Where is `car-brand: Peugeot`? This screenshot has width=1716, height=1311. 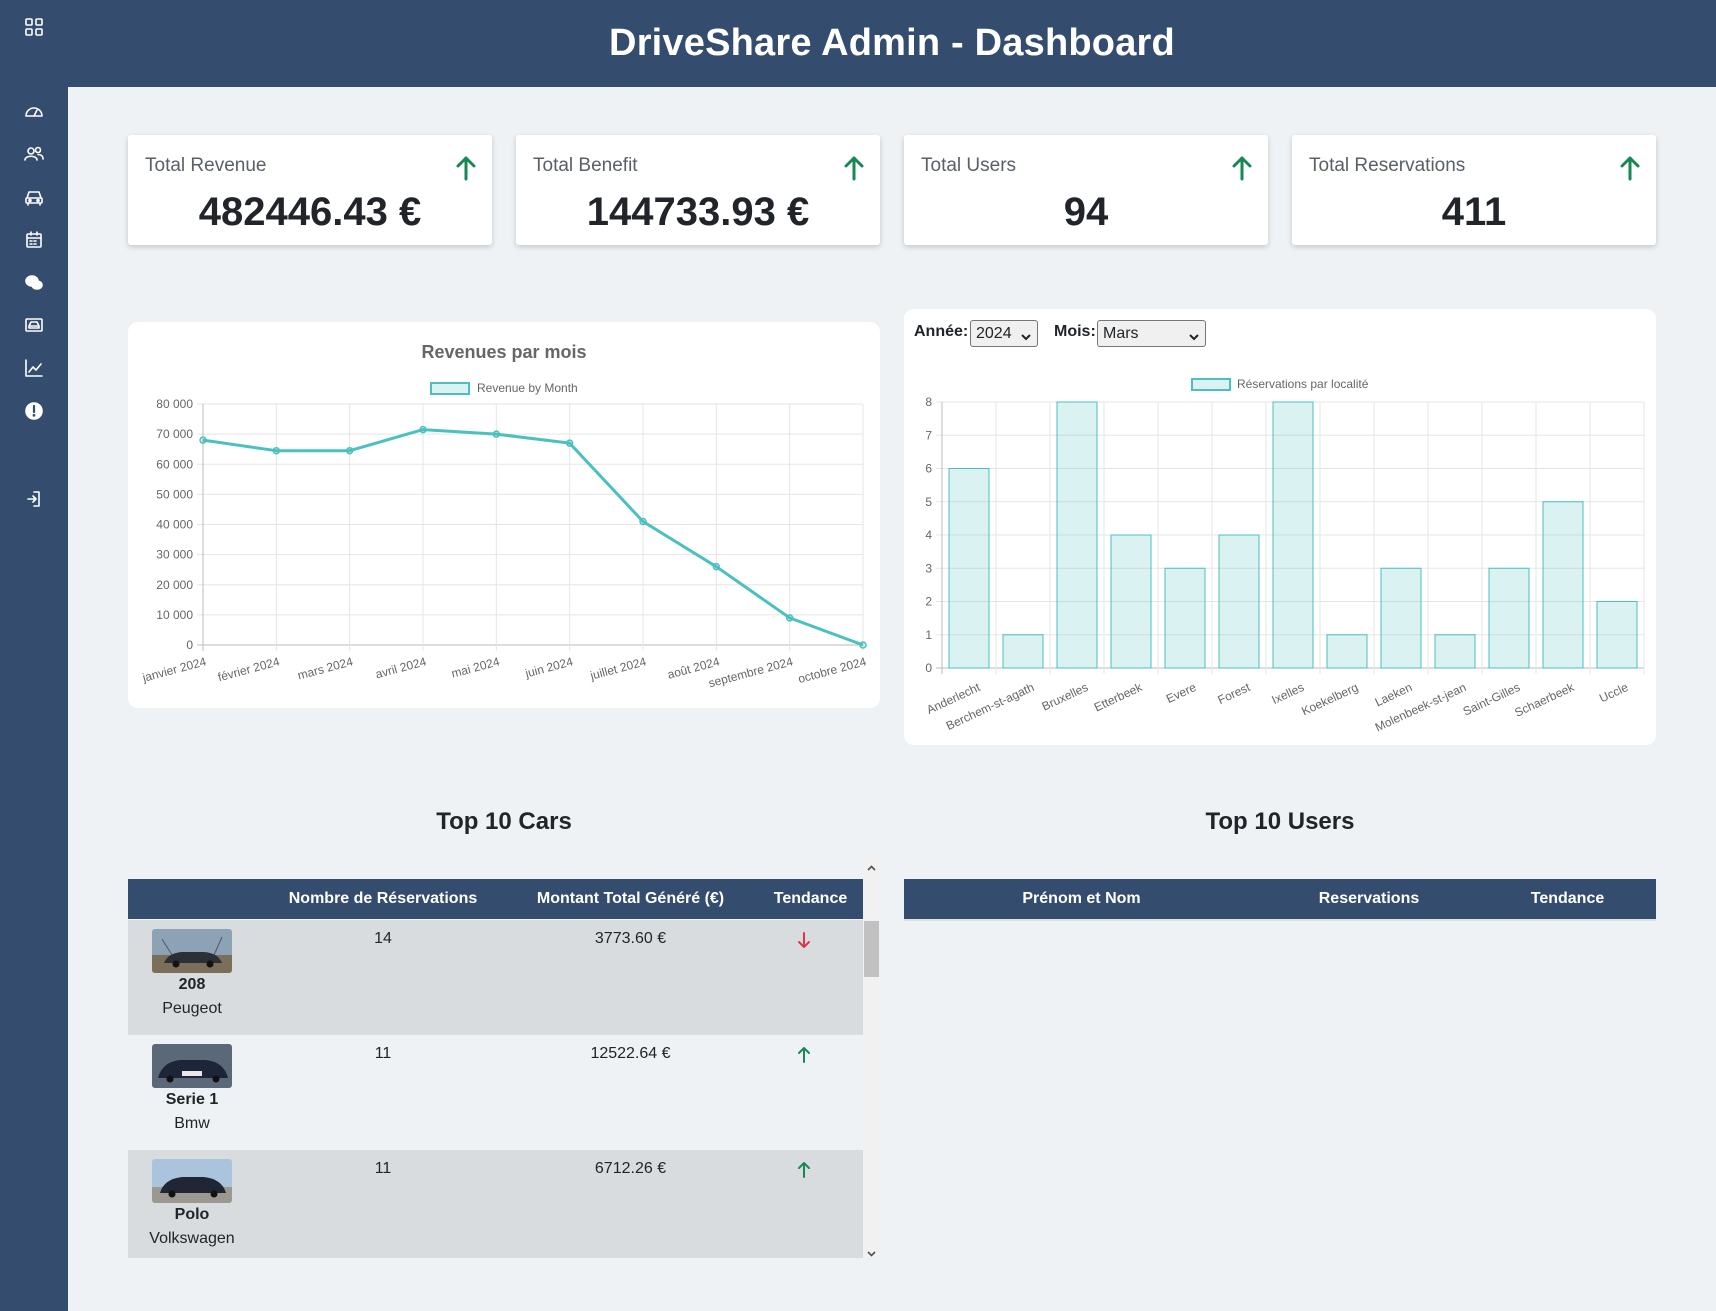
car-brand: Peugeot is located at coordinates (192, 1008).